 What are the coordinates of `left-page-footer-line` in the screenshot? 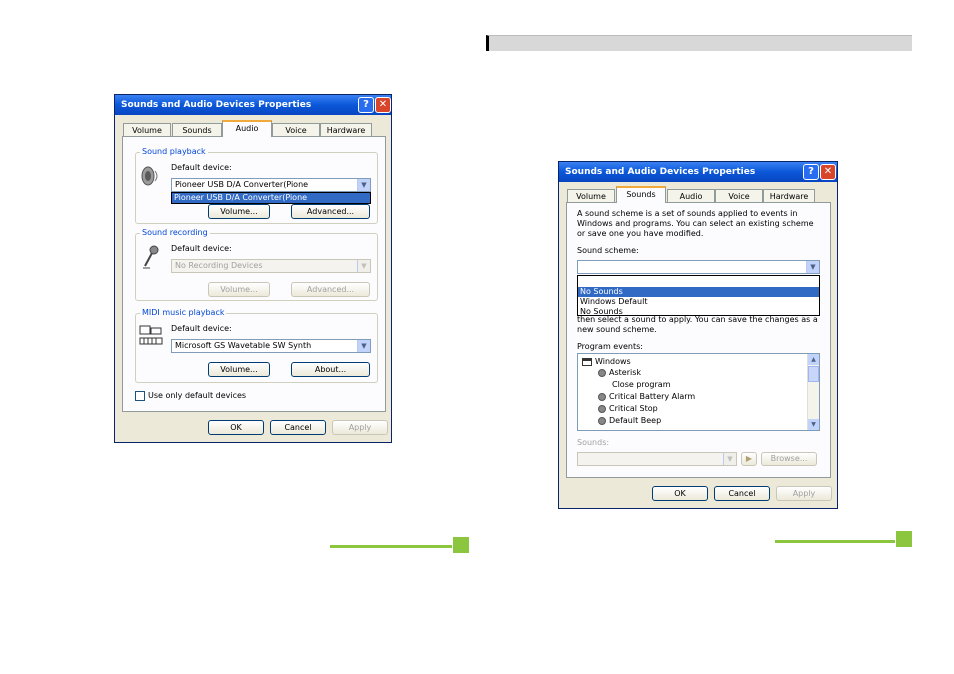 It's located at (391, 546).